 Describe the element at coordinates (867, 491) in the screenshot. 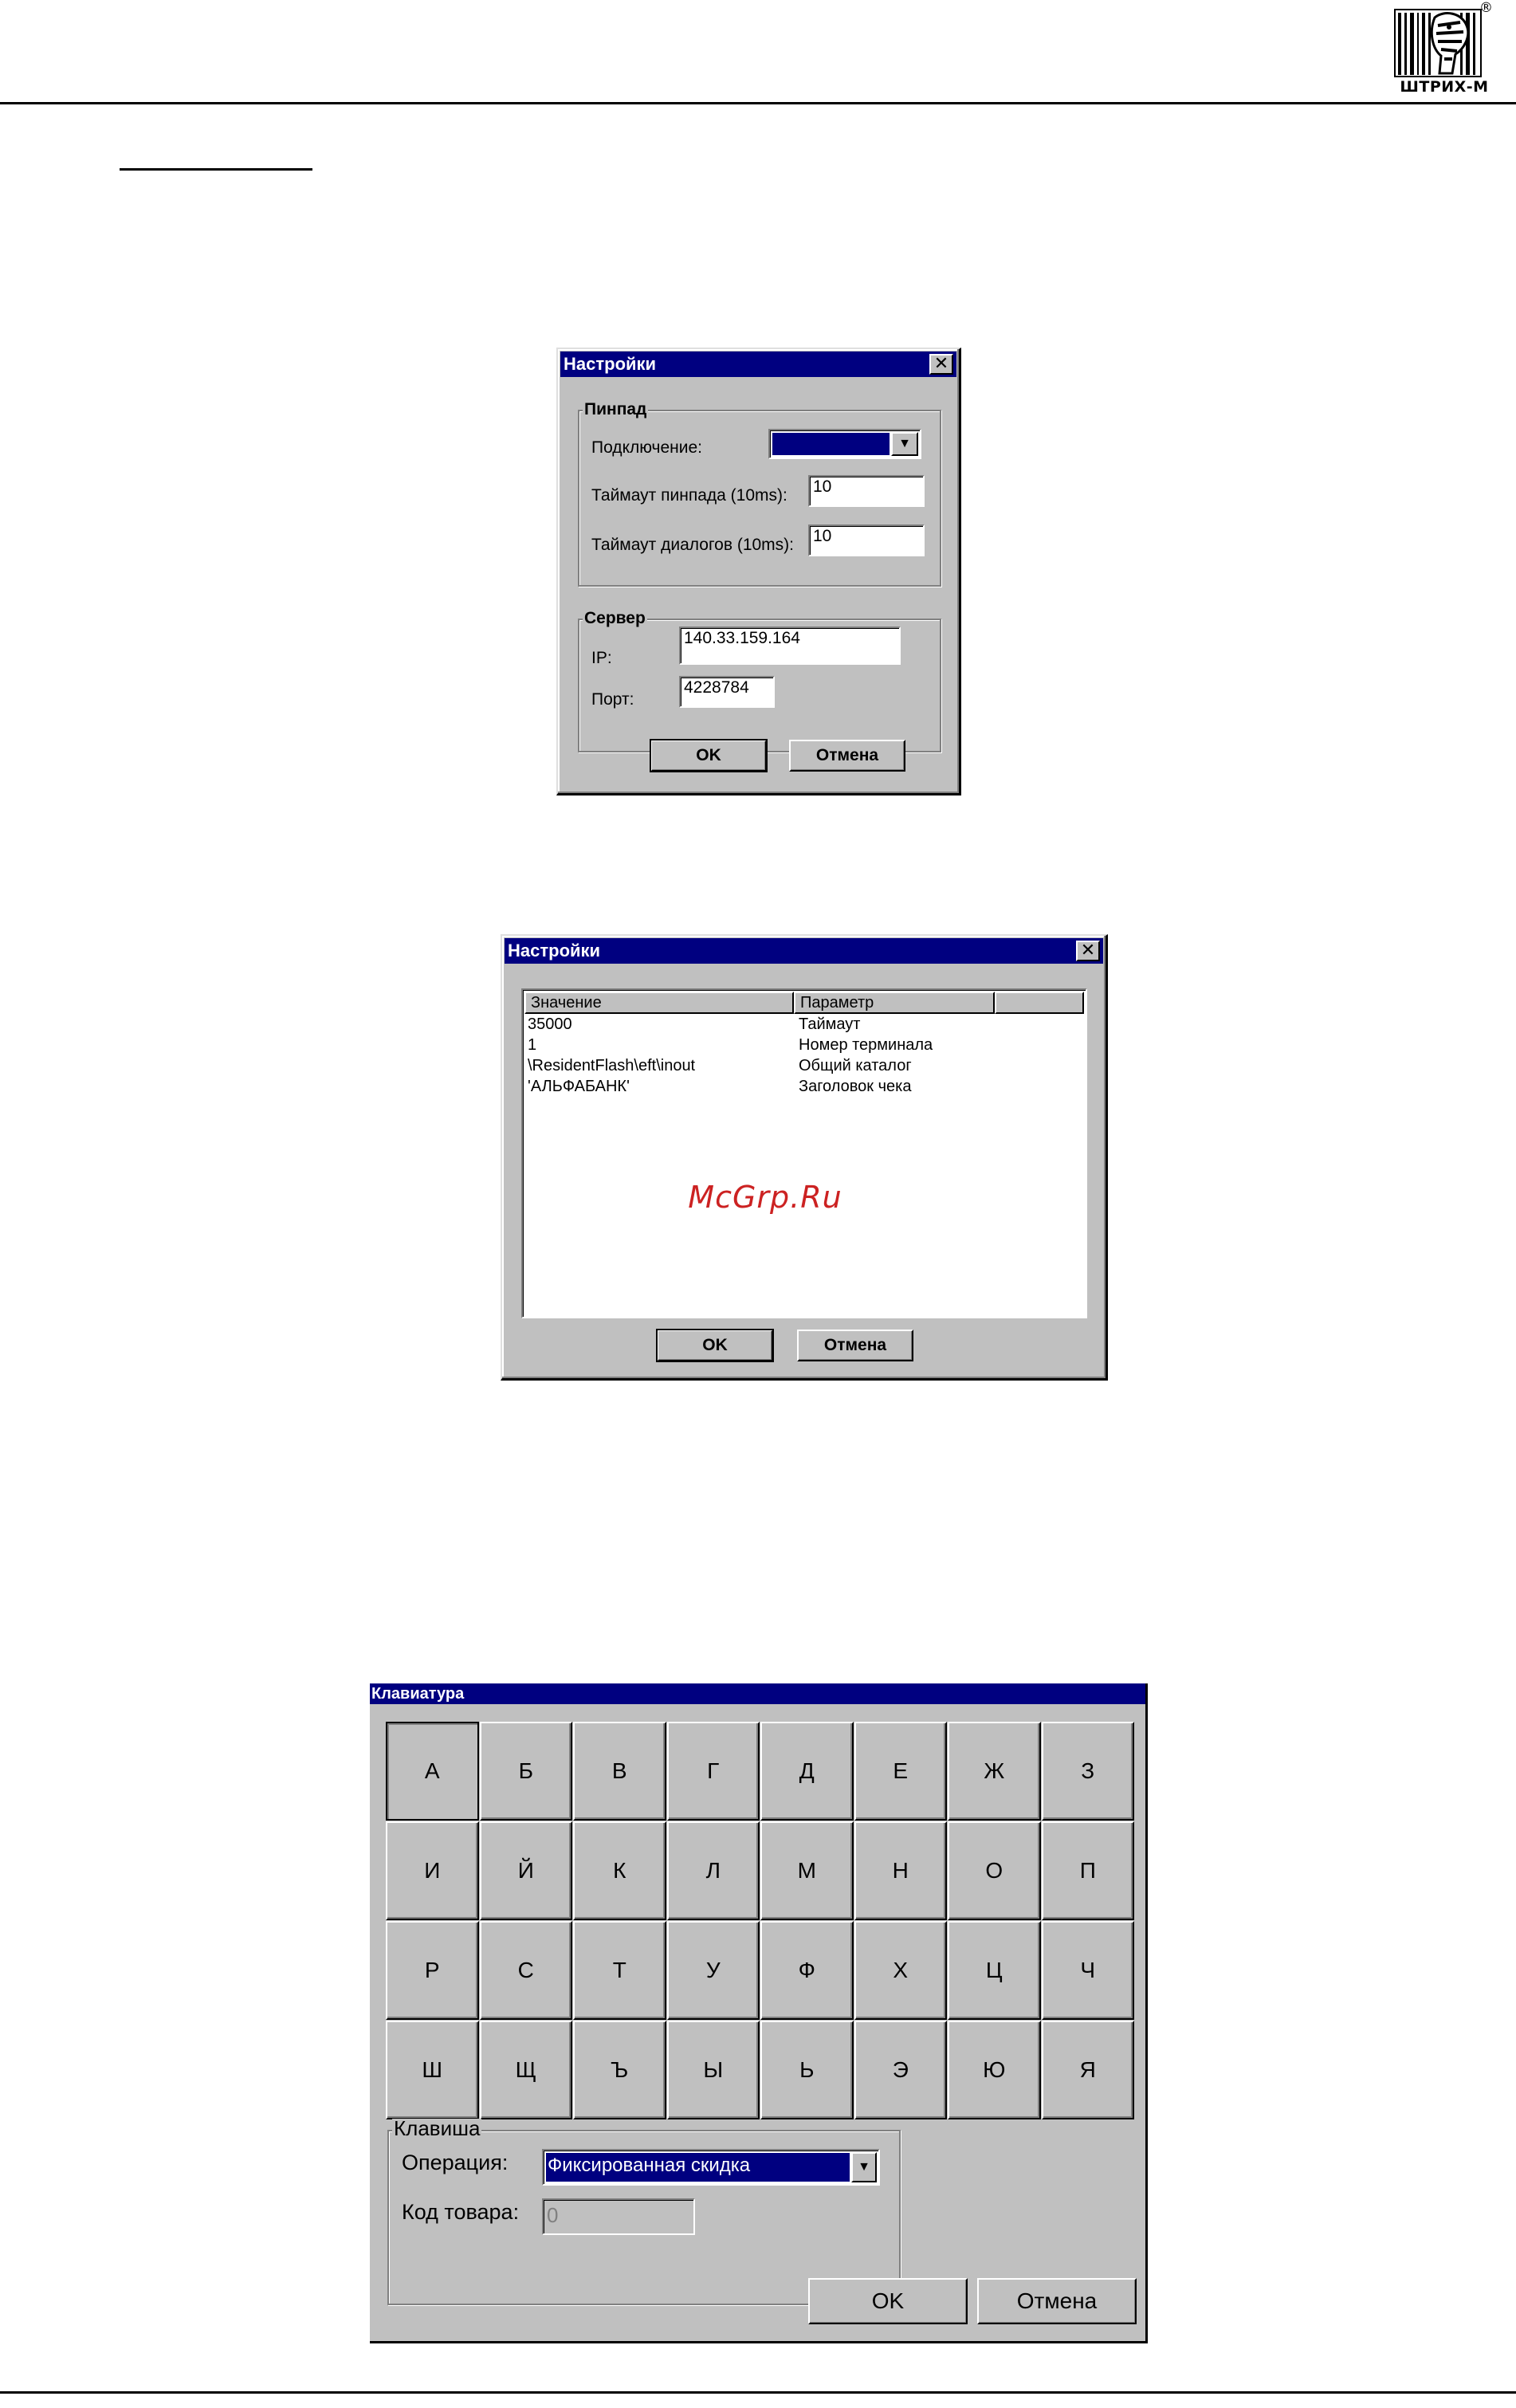

I see `pinpad-timeout-input: 10` at that location.